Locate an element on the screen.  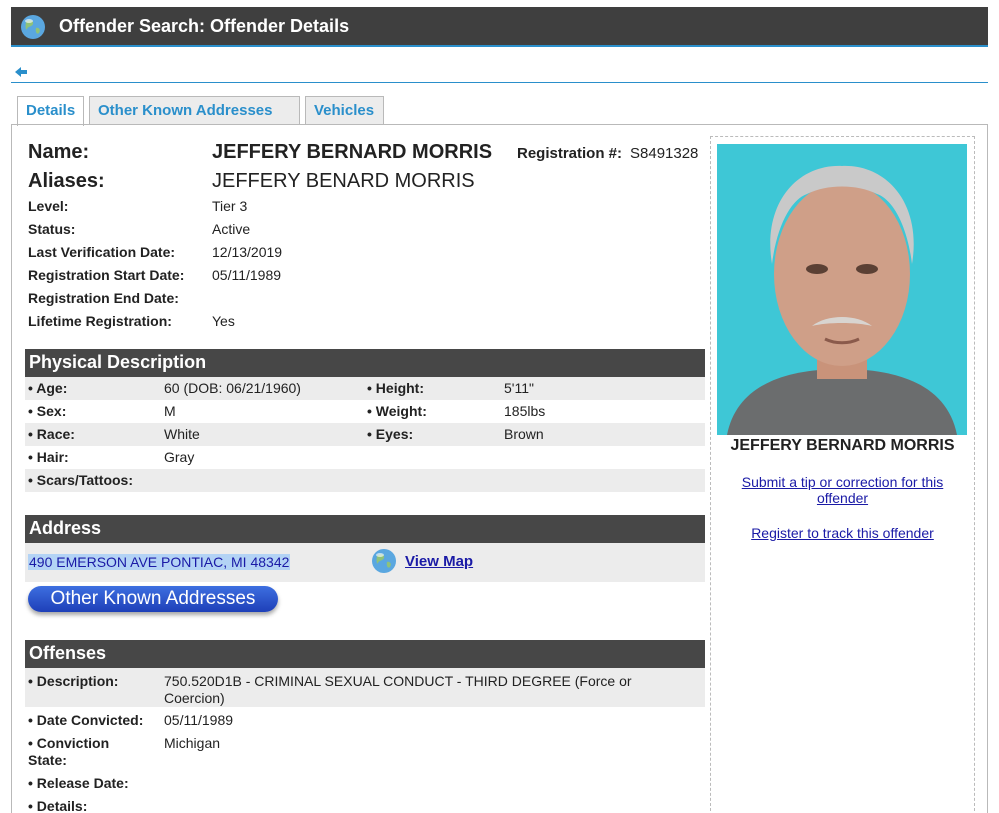
physical-row-race-eyes: • Race: White • Eyes: Brown is located at coordinates (365, 434).